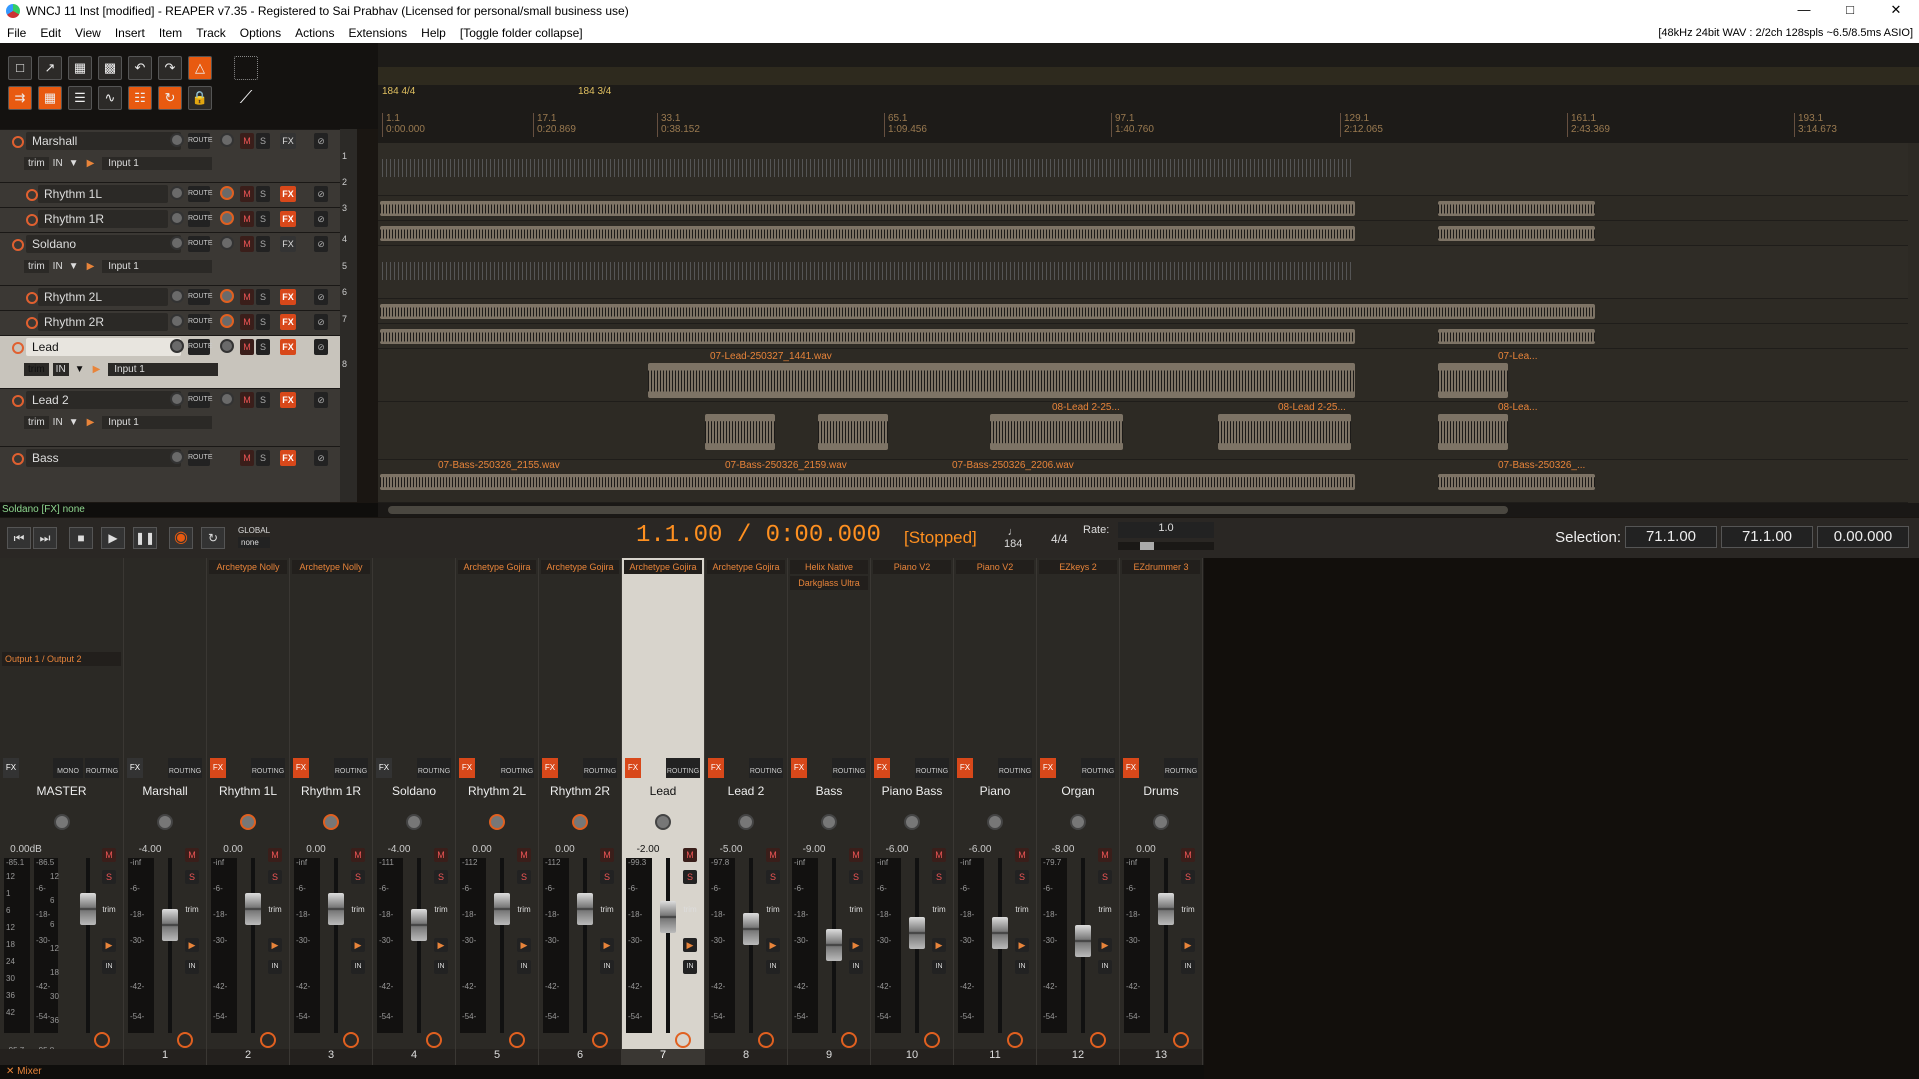 This screenshot has width=1919, height=1079. I want to click on volume-readout: -6.00, so click(980, 849).